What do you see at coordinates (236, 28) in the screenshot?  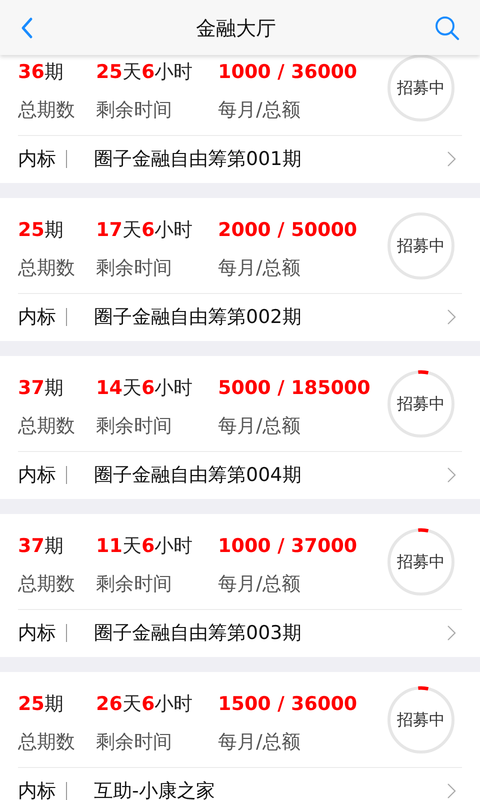 I see `page-title: 金融大厅` at bounding box center [236, 28].